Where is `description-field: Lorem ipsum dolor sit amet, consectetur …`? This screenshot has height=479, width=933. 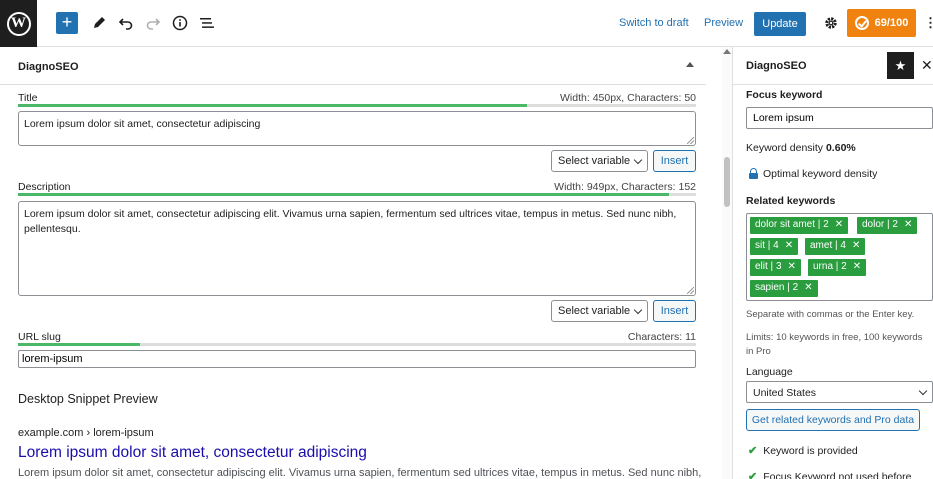 description-field: Lorem ipsum dolor sit amet, consectetur … is located at coordinates (357, 248).